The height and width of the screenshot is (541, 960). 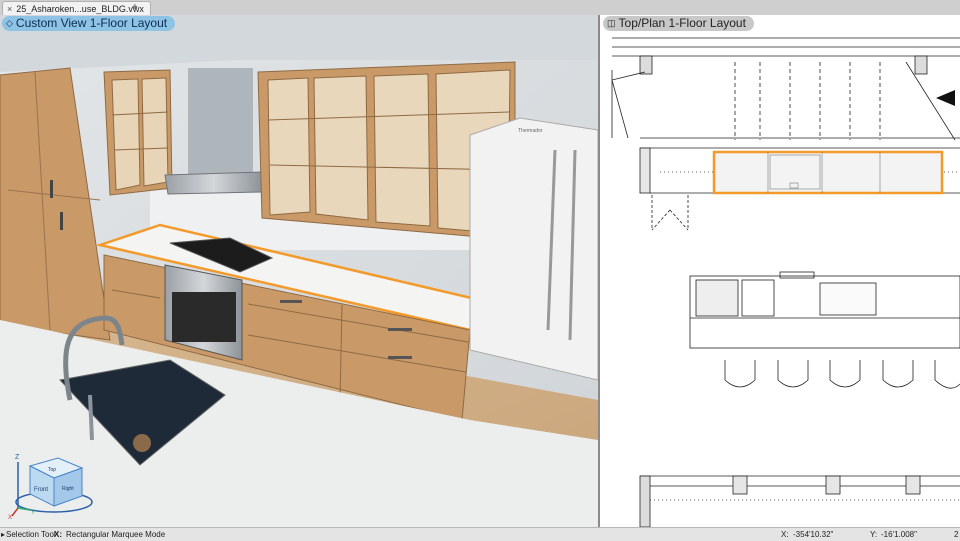 What do you see at coordinates (480, 8) in the screenshot?
I see `document-tab-bar: × 25_Asharoken...use_BLDG.vwx +` at bounding box center [480, 8].